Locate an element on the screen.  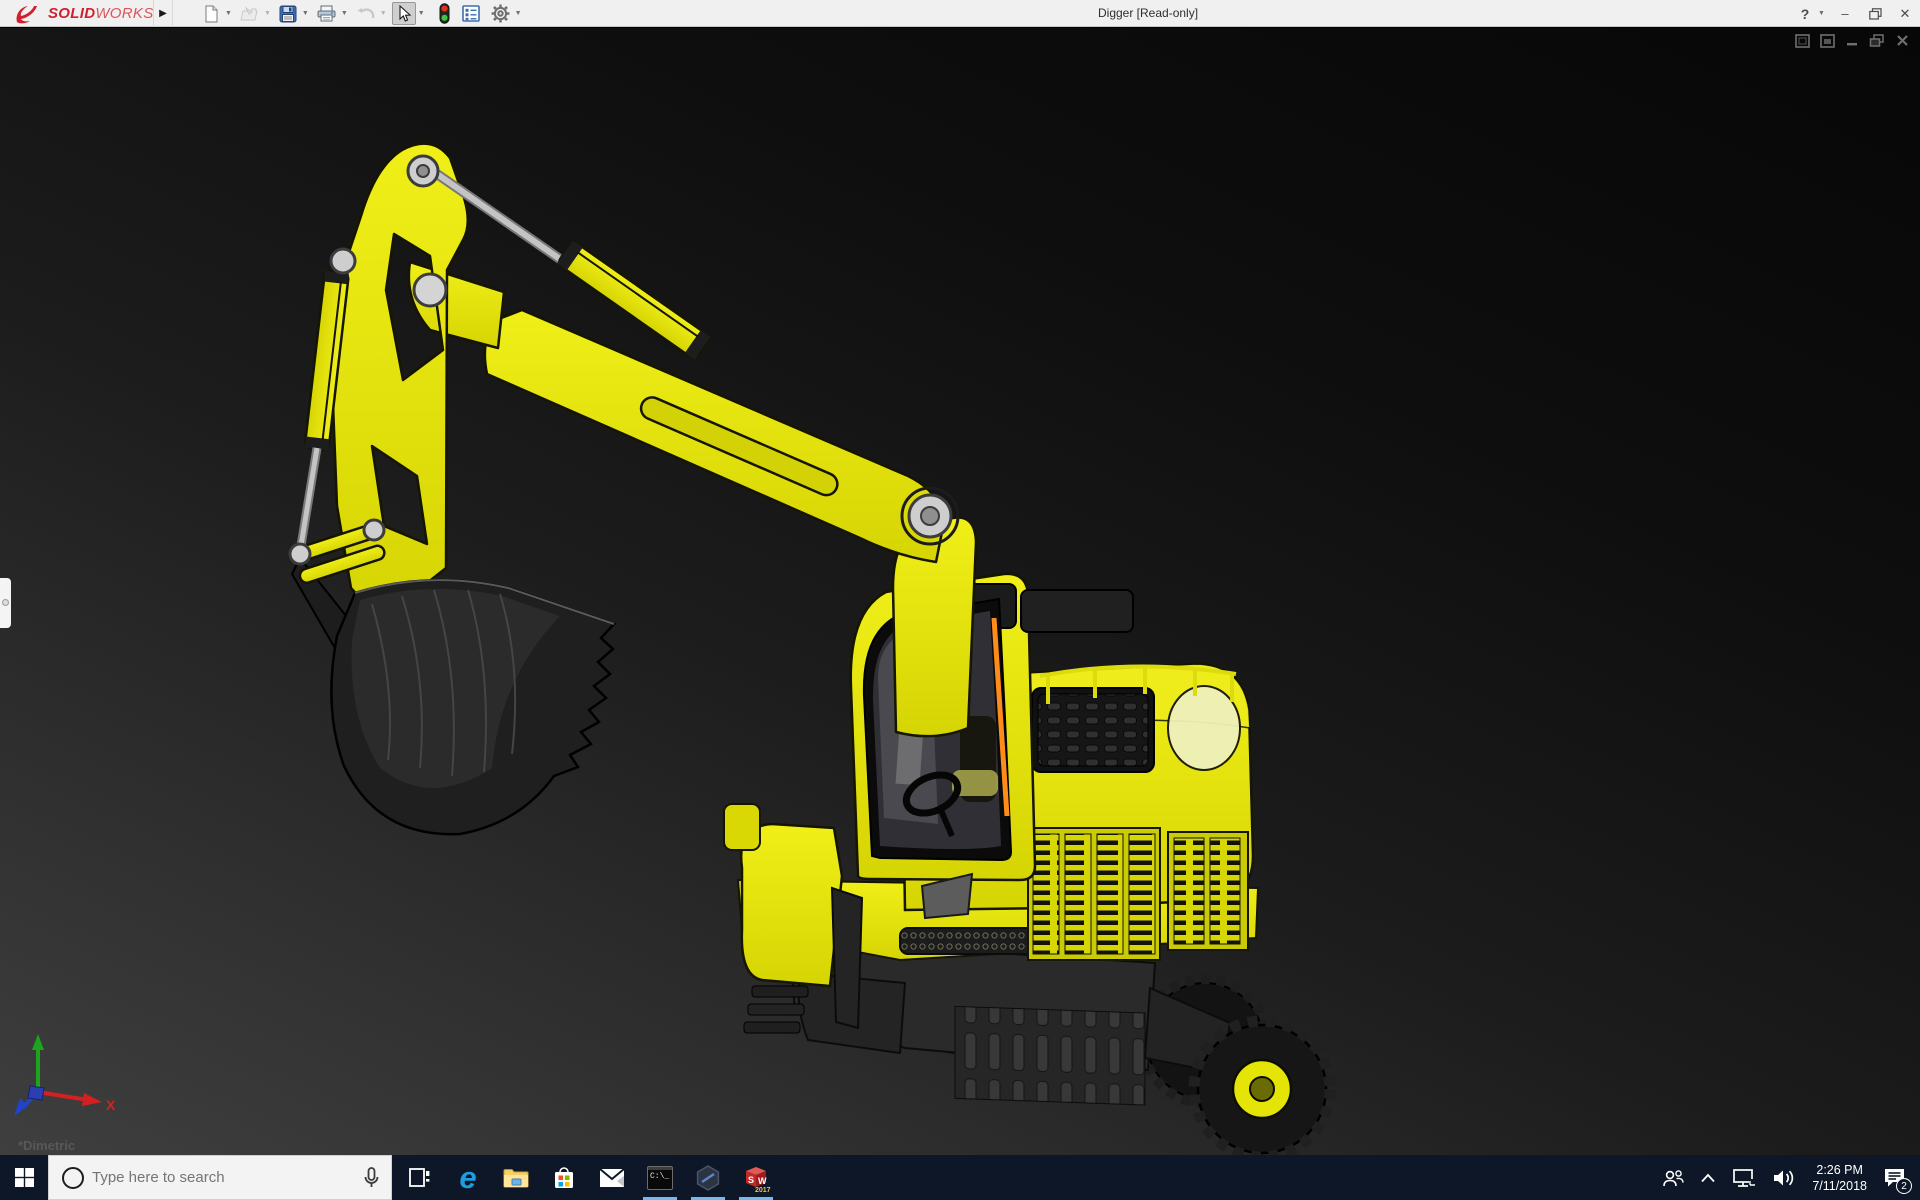
volume-button is located at coordinates (1784, 1177).